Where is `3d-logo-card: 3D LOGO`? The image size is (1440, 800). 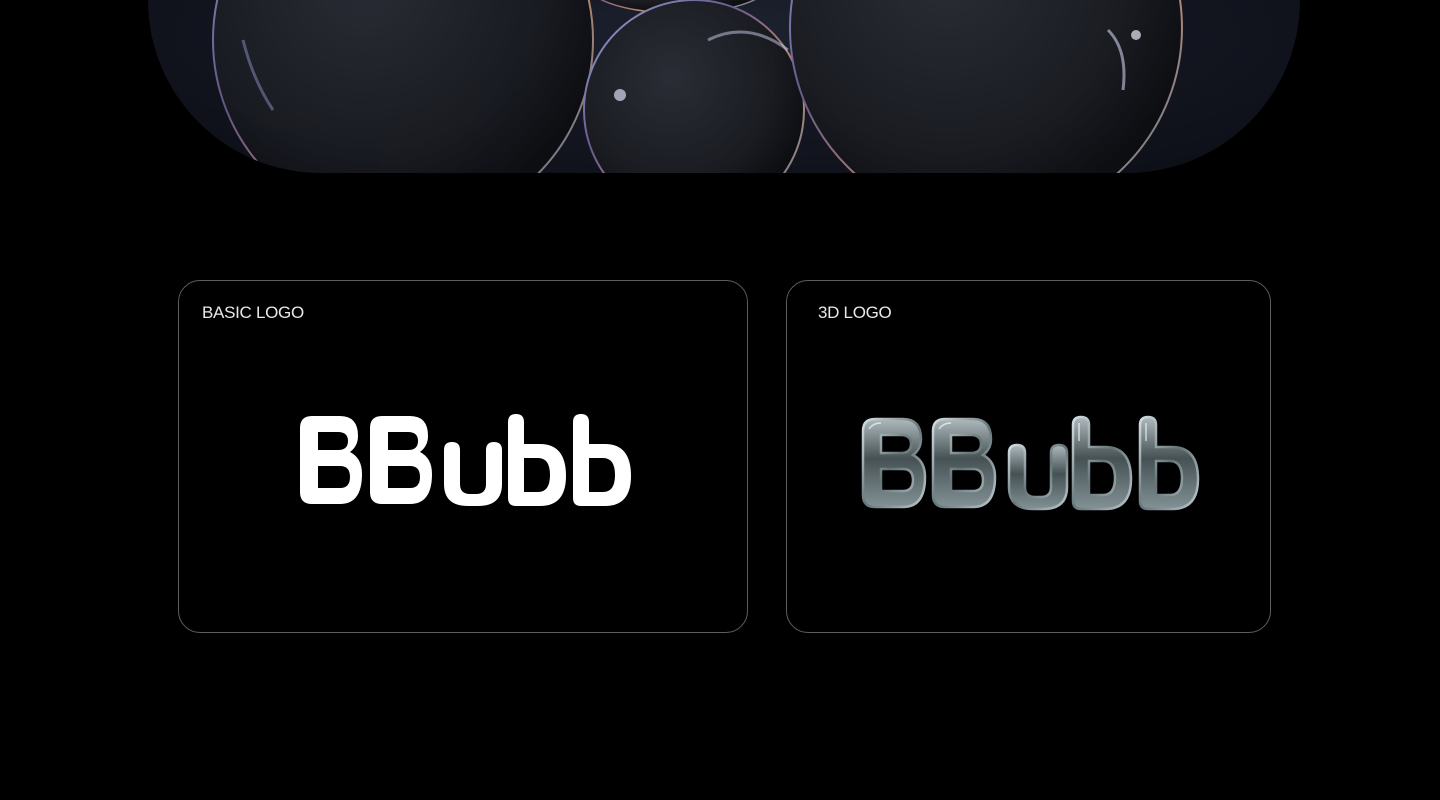
3d-logo-card: 3D LOGO is located at coordinates (1028, 456).